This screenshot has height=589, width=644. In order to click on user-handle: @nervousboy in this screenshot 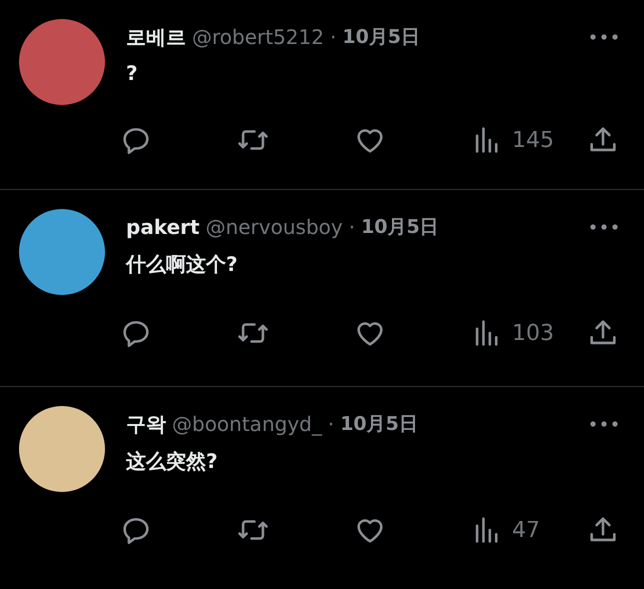, I will do `click(274, 227)`.